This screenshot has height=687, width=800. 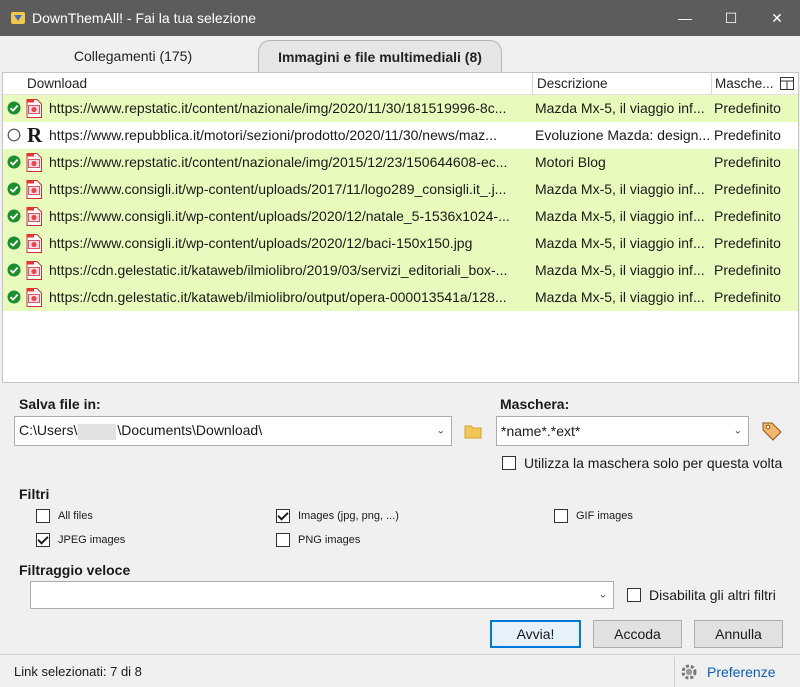 I want to click on filter-label: Images (jpg, png, ...), so click(x=348, y=516).